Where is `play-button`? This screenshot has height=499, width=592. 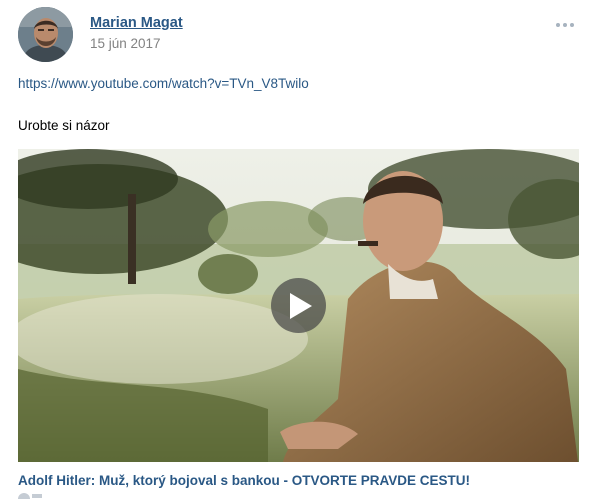
play-button is located at coordinates (298, 305).